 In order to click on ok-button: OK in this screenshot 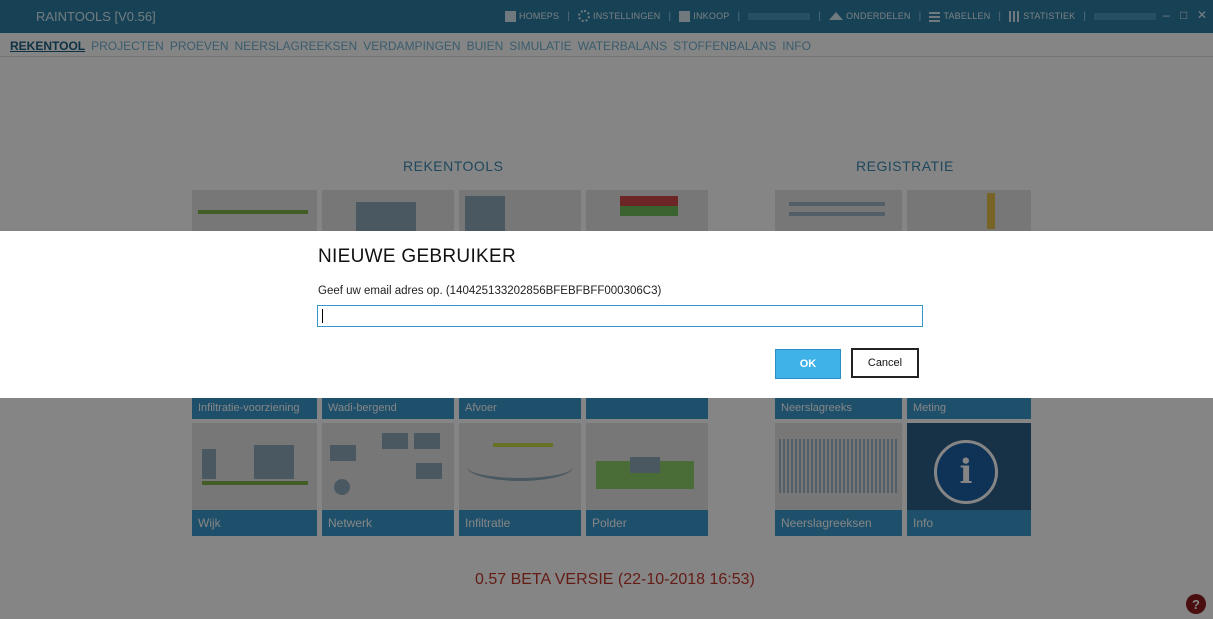, I will do `click(808, 364)`.